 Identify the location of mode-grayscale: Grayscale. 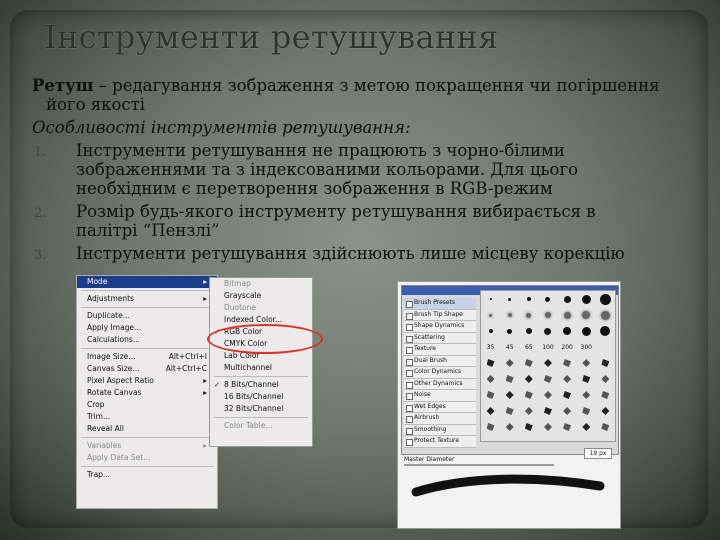
(261, 296).